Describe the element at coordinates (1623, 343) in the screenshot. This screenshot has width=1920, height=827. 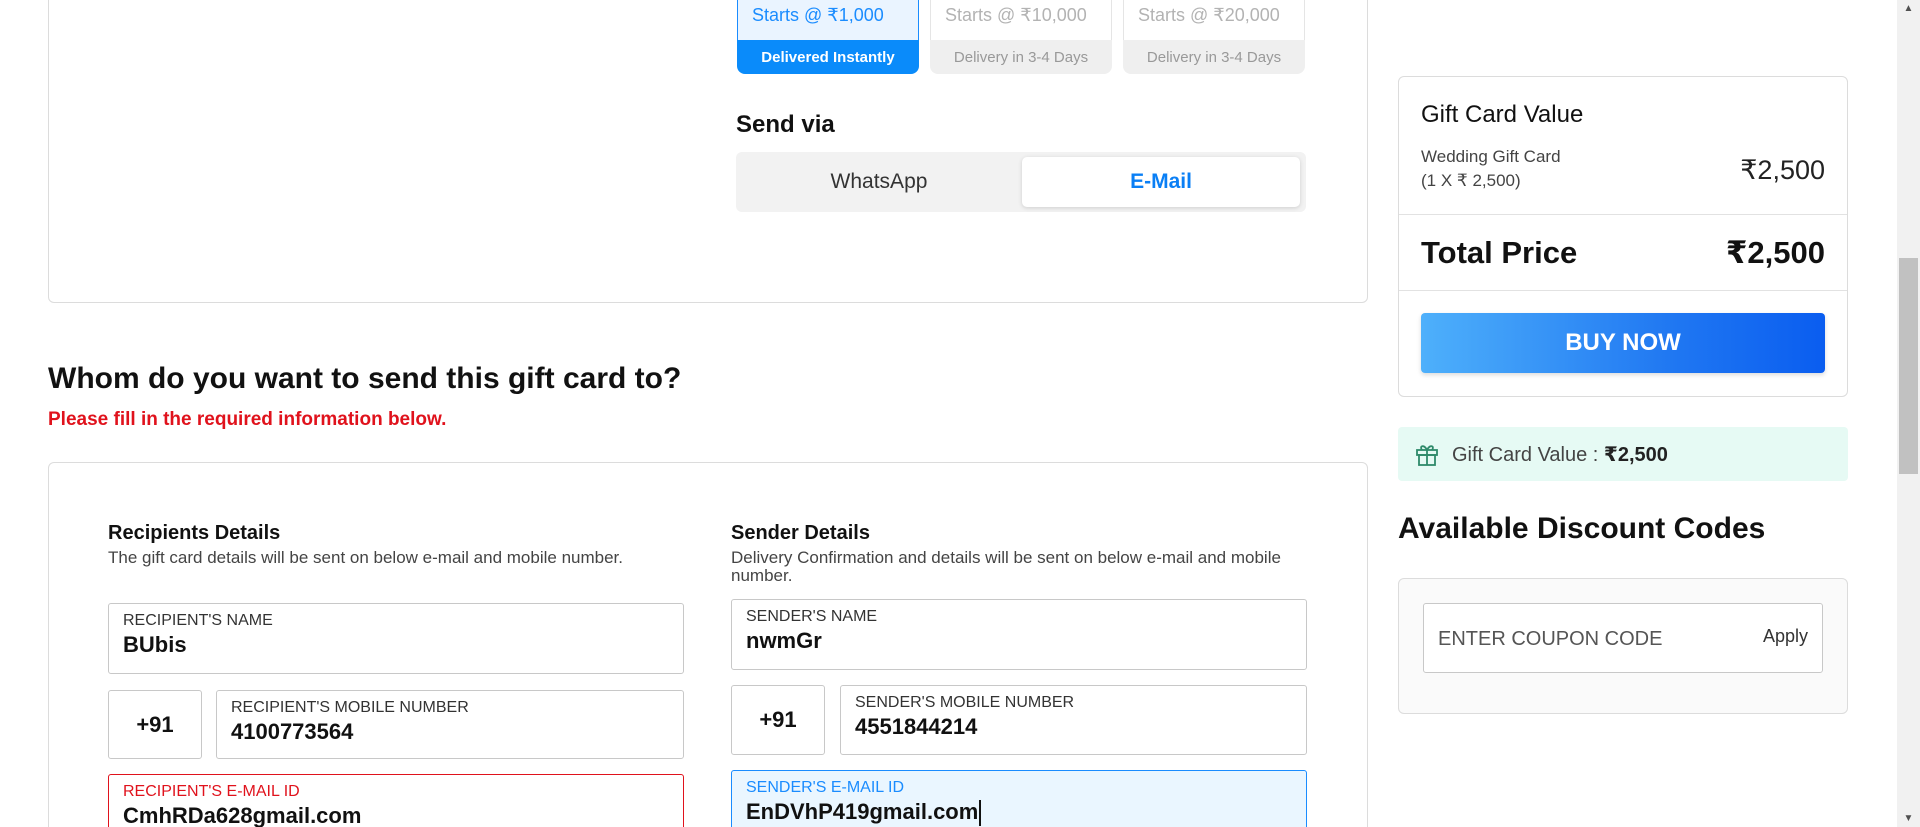
I see `buy-now-button: BUY NOW` at that location.